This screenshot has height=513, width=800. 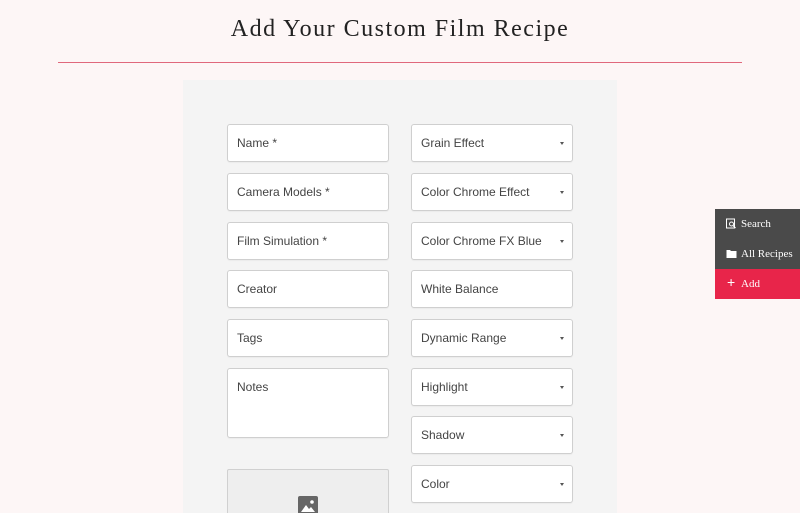 I want to click on color-select: Color, so click(x=492, y=484).